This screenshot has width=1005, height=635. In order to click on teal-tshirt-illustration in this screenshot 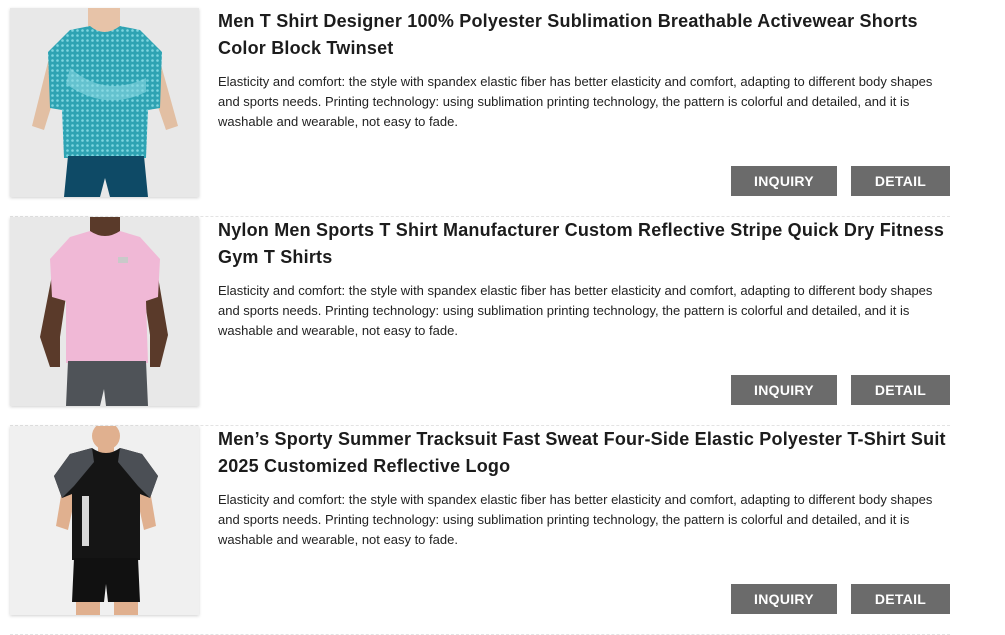, I will do `click(104, 102)`.